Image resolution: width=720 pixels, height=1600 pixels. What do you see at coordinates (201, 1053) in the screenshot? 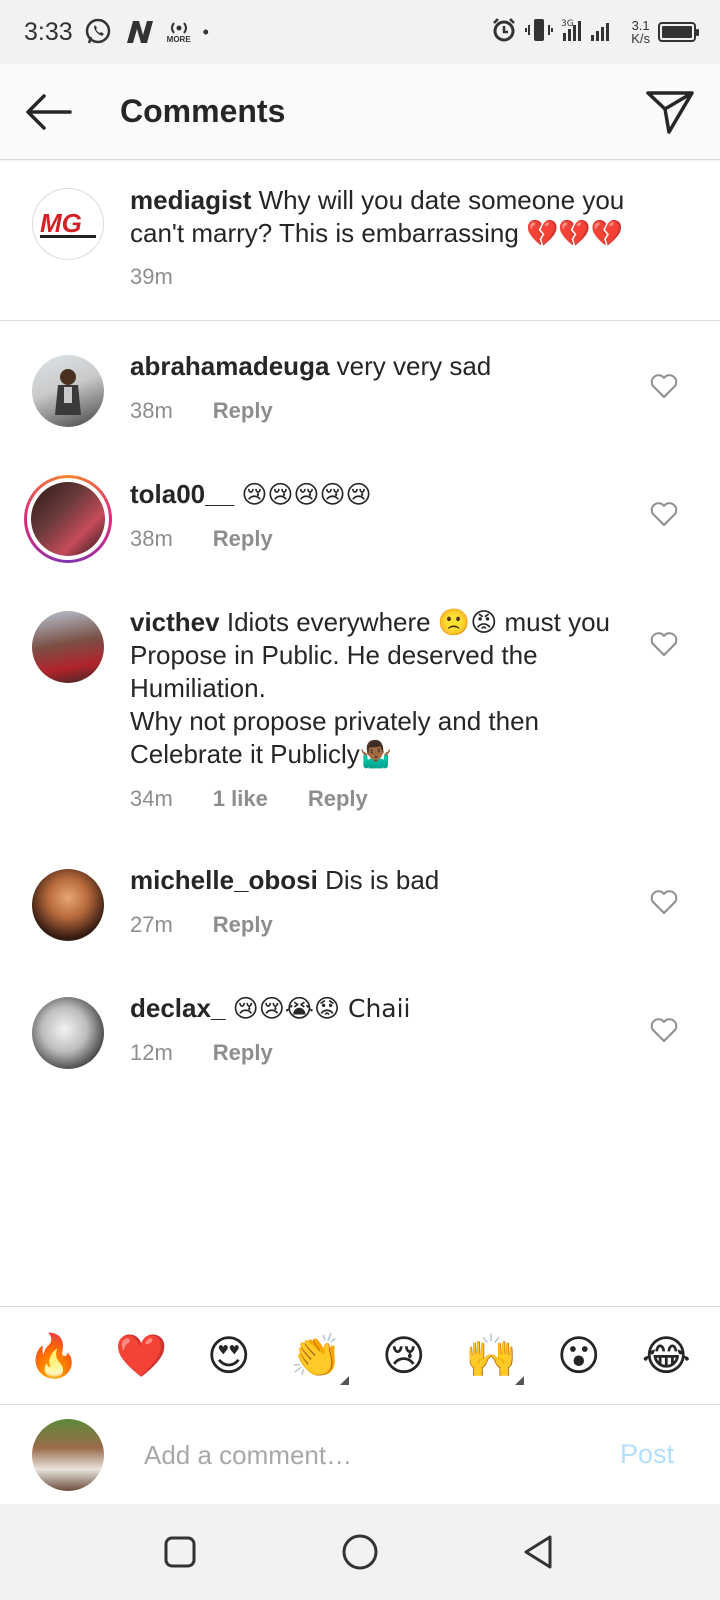
I see `comment-meta: 12m Reply` at bounding box center [201, 1053].